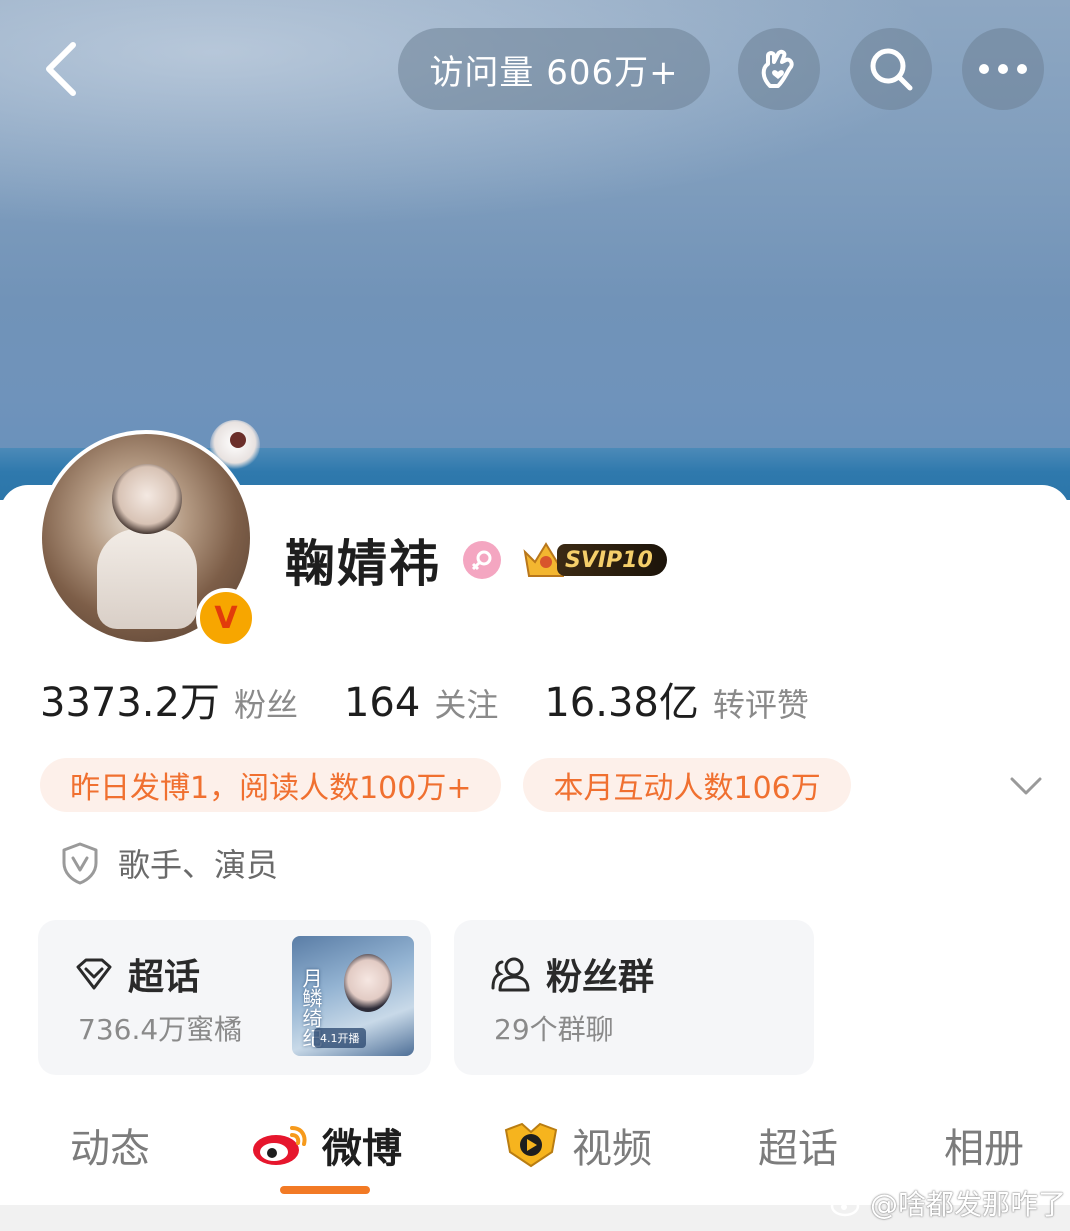 The image size is (1070, 1231). I want to click on weibo-logo-icon, so click(280, 1145).